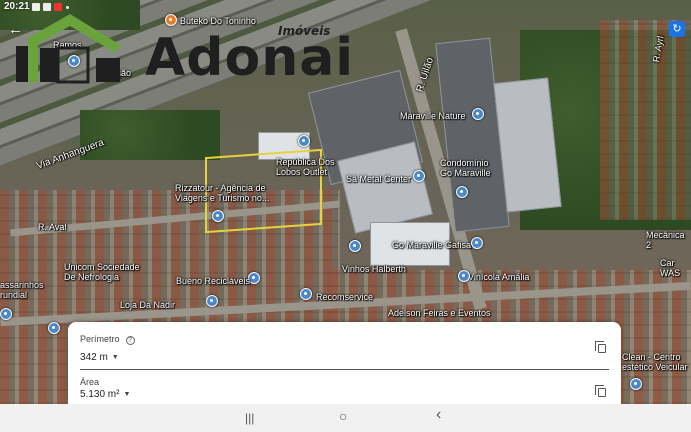 The height and width of the screenshot is (432, 691). I want to click on copy-perimeter-icon, so click(600, 347).